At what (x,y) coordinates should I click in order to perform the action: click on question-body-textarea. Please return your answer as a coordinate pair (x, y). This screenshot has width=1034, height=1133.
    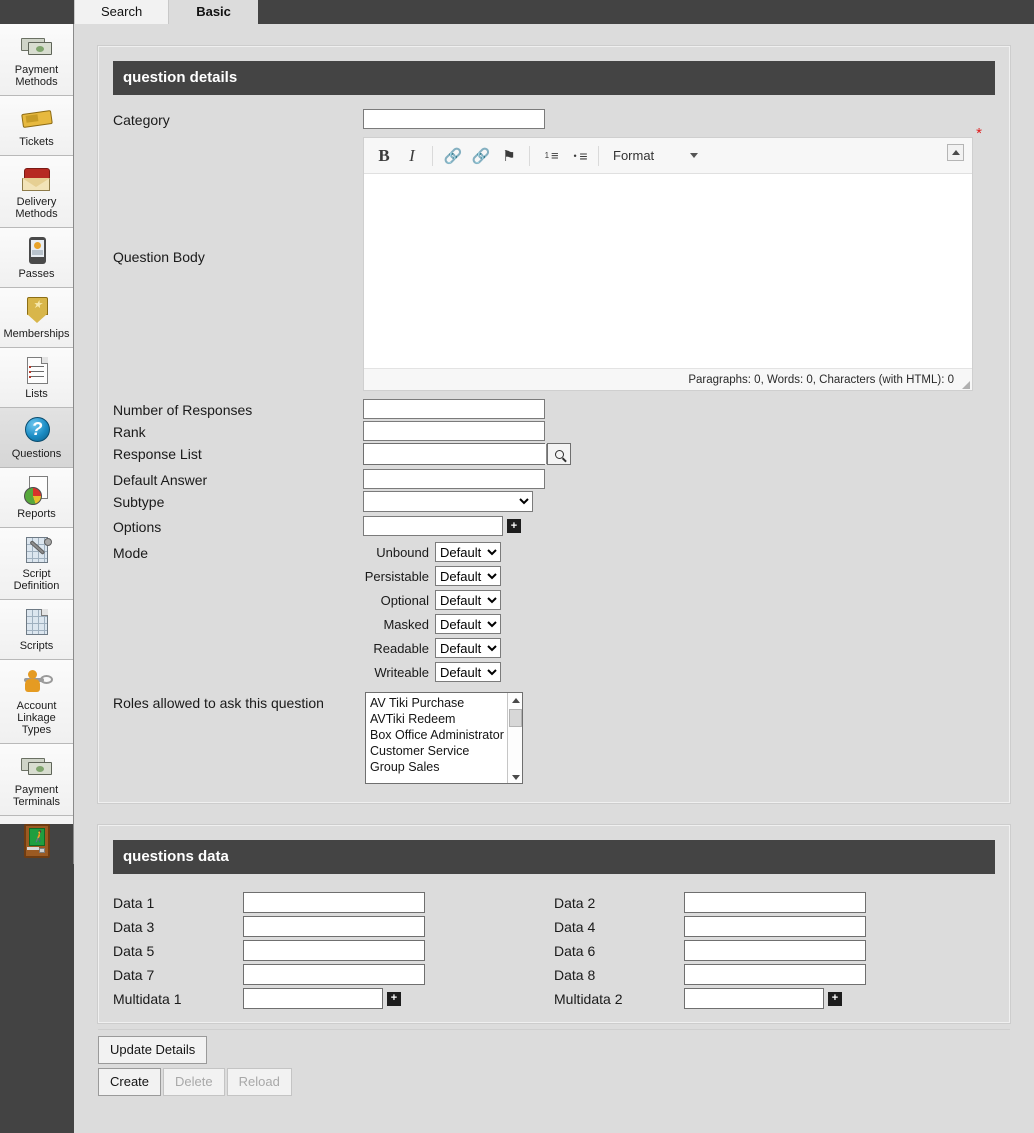
    Looking at the image, I should click on (668, 271).